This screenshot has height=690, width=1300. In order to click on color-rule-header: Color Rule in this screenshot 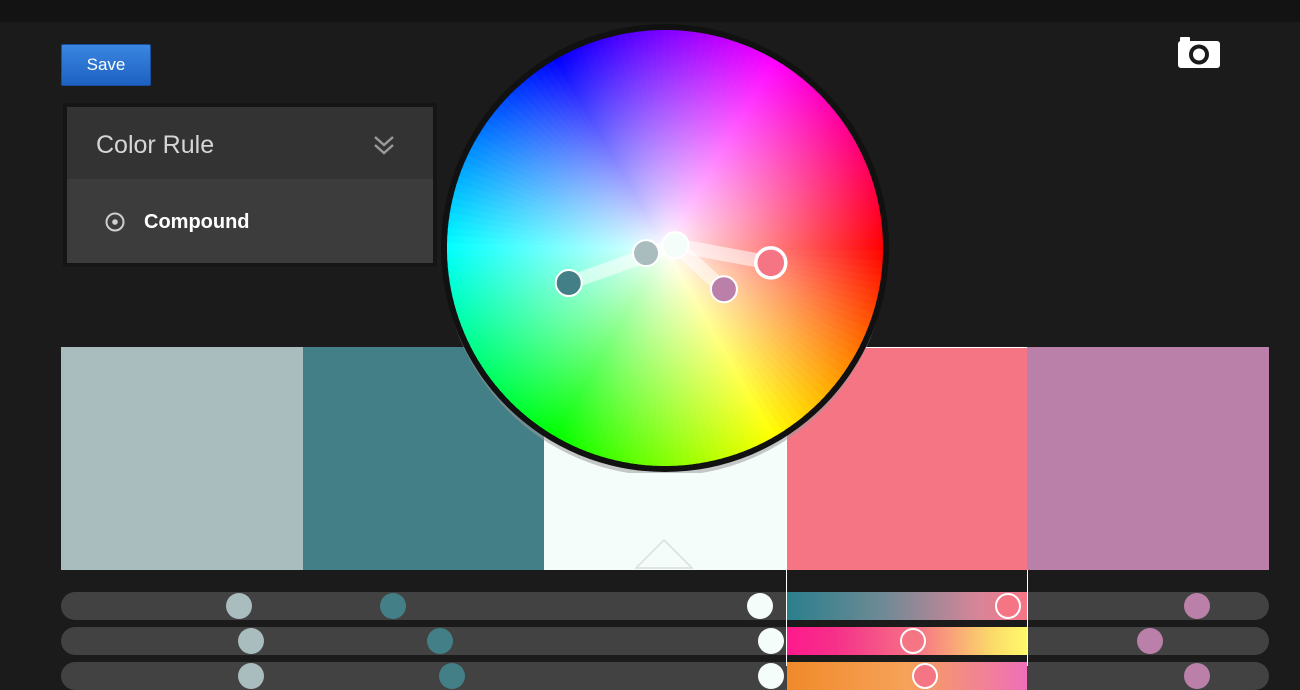, I will do `click(250, 143)`.